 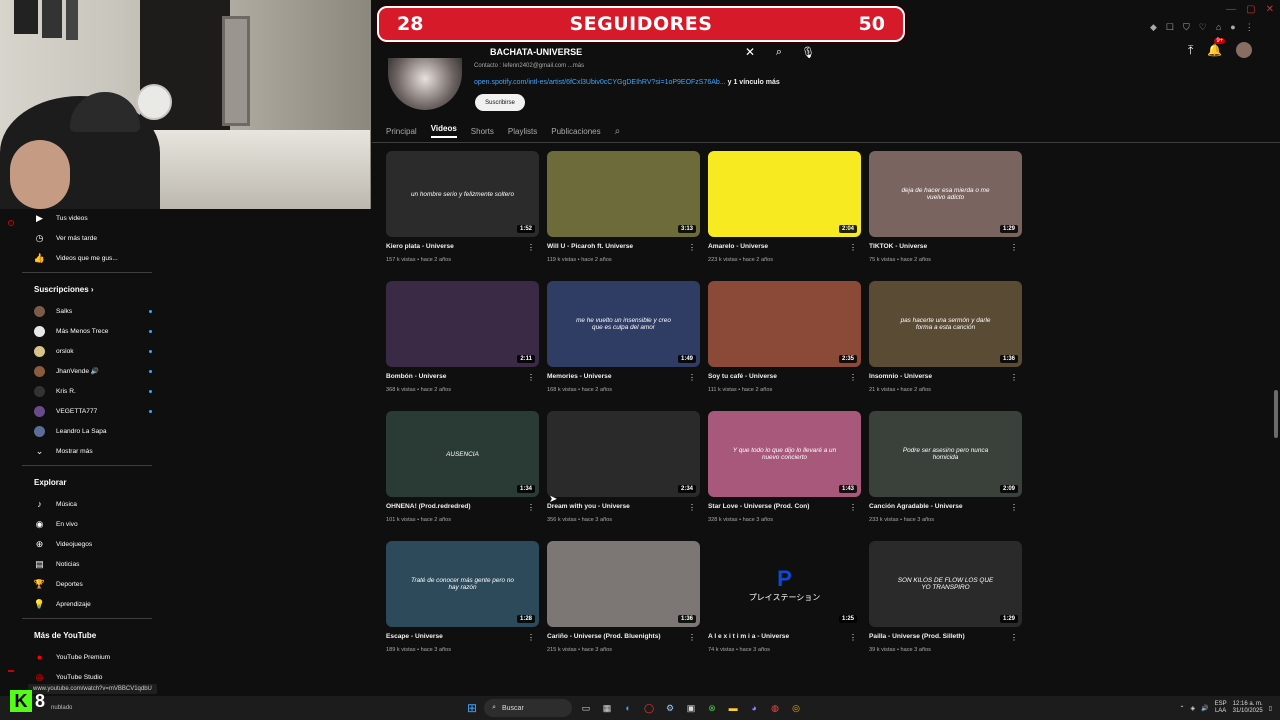 What do you see at coordinates (500, 102) in the screenshot?
I see `subscribe-button: Suscribirse` at bounding box center [500, 102].